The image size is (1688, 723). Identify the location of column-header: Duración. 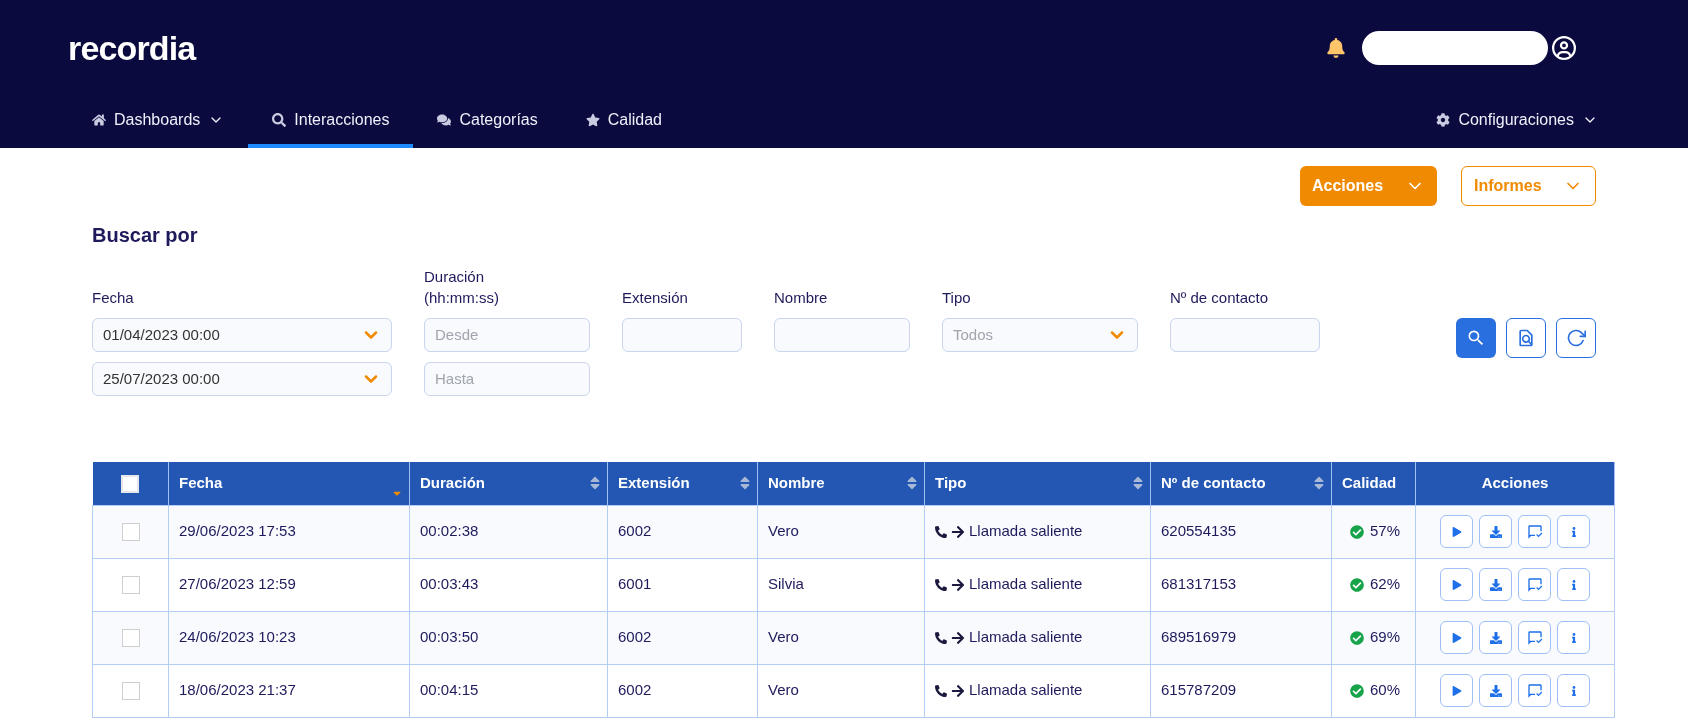
(508, 483).